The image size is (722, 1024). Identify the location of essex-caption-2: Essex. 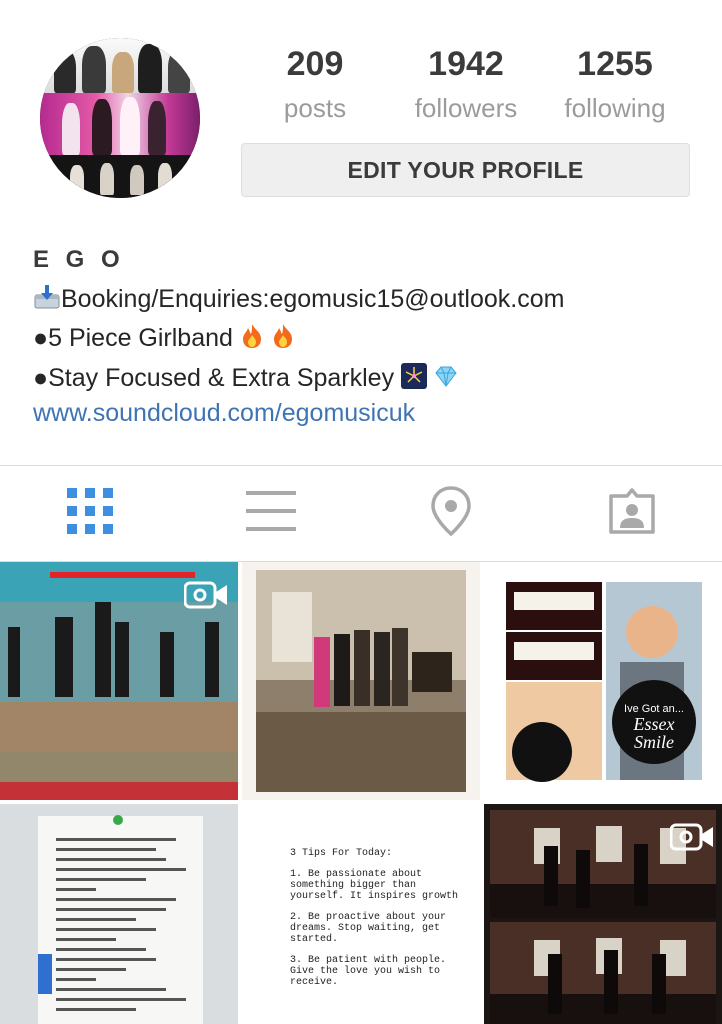
(654, 724).